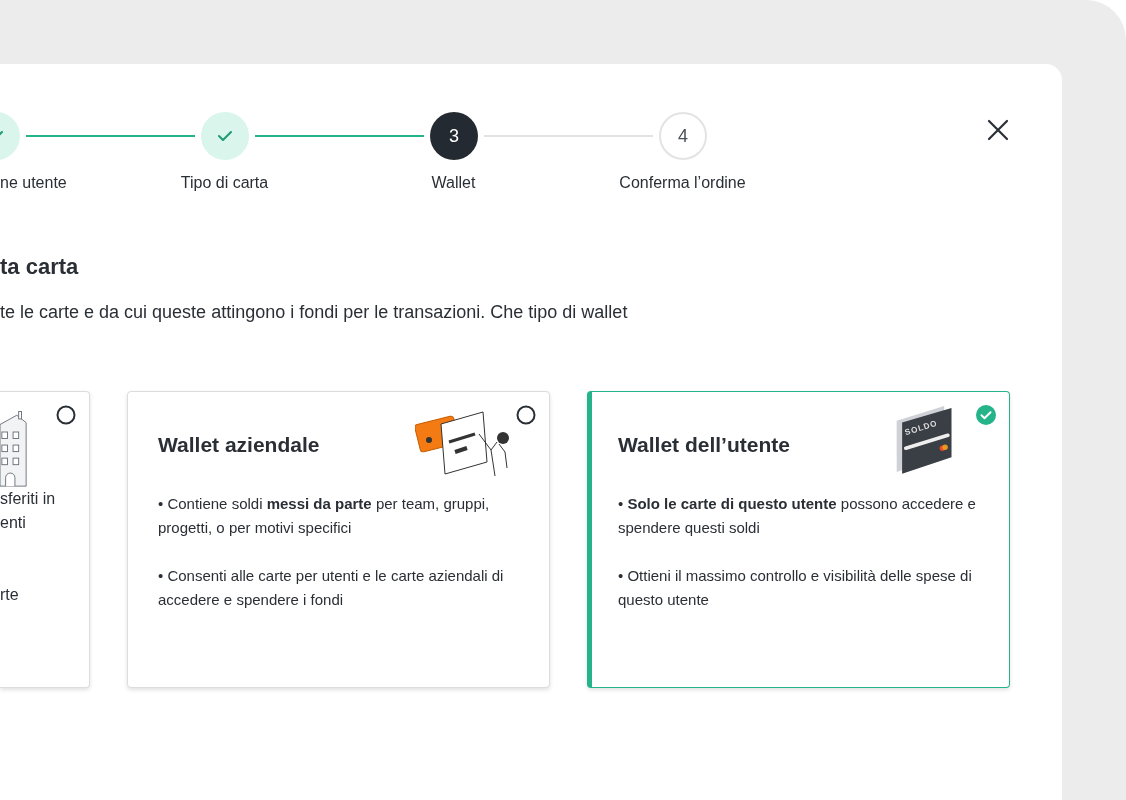 The width and height of the screenshot is (1126, 800). What do you see at coordinates (797, 516) in the screenshot?
I see `card-bullet-text: • Solo le carte di questo utente possono accedere e spendere questi soldi` at bounding box center [797, 516].